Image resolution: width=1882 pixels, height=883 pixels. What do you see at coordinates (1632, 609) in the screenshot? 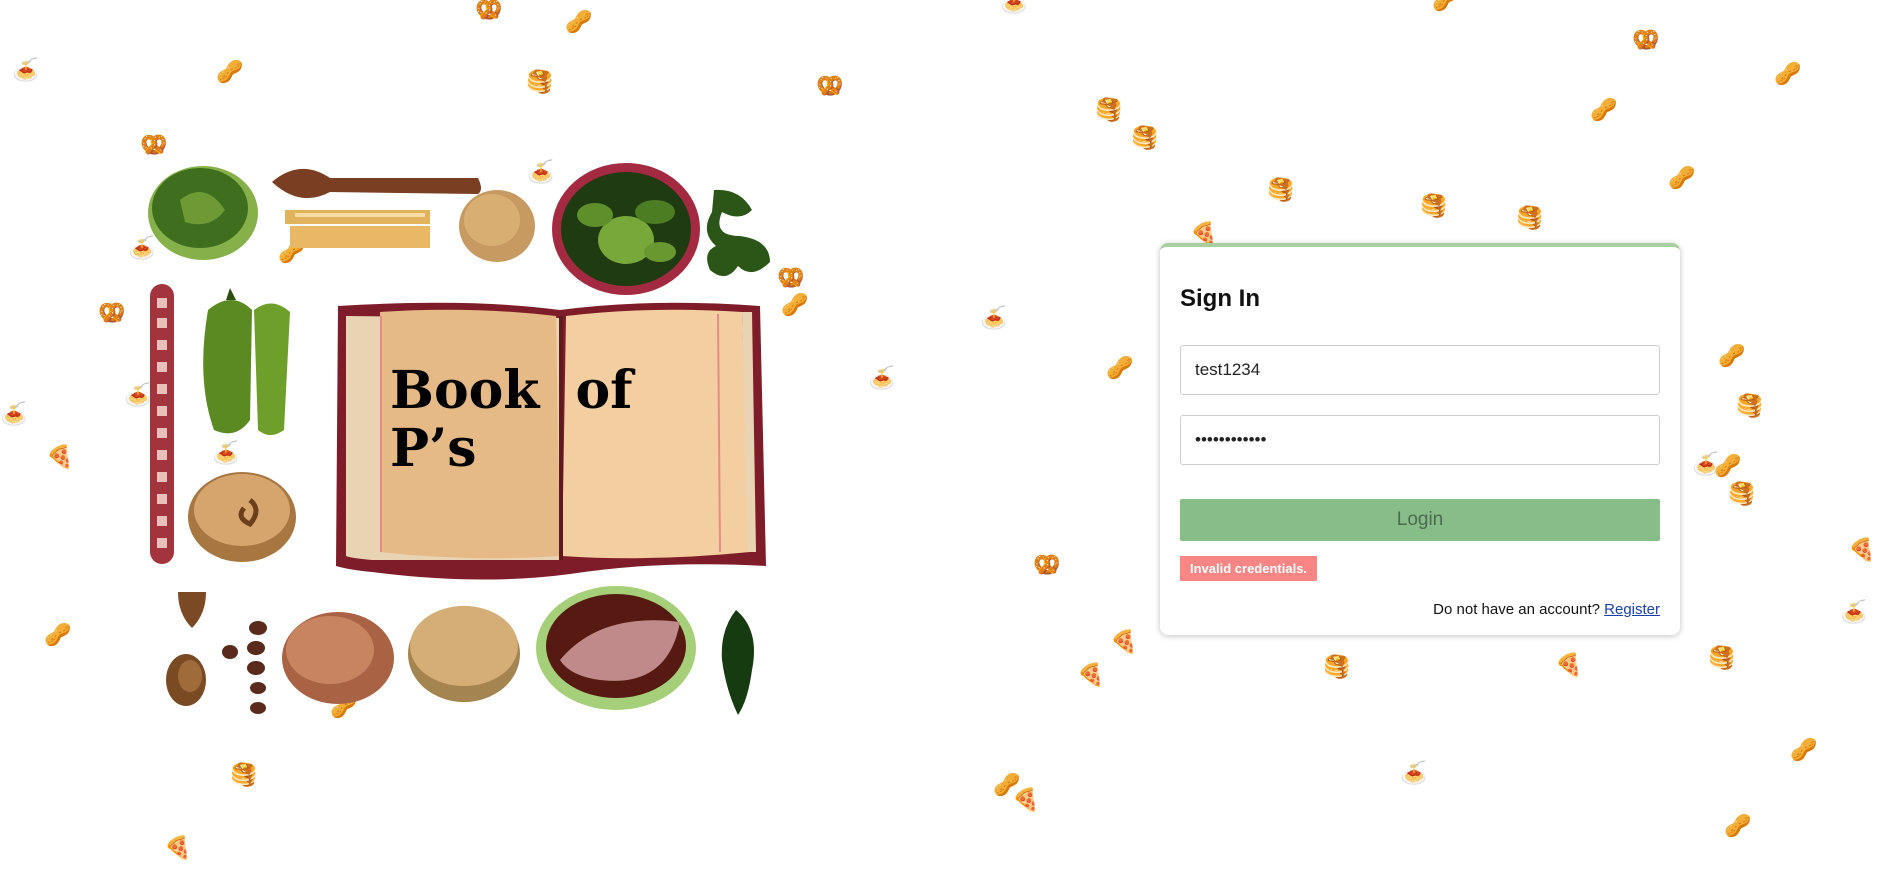
I see `register-link: Register` at bounding box center [1632, 609].